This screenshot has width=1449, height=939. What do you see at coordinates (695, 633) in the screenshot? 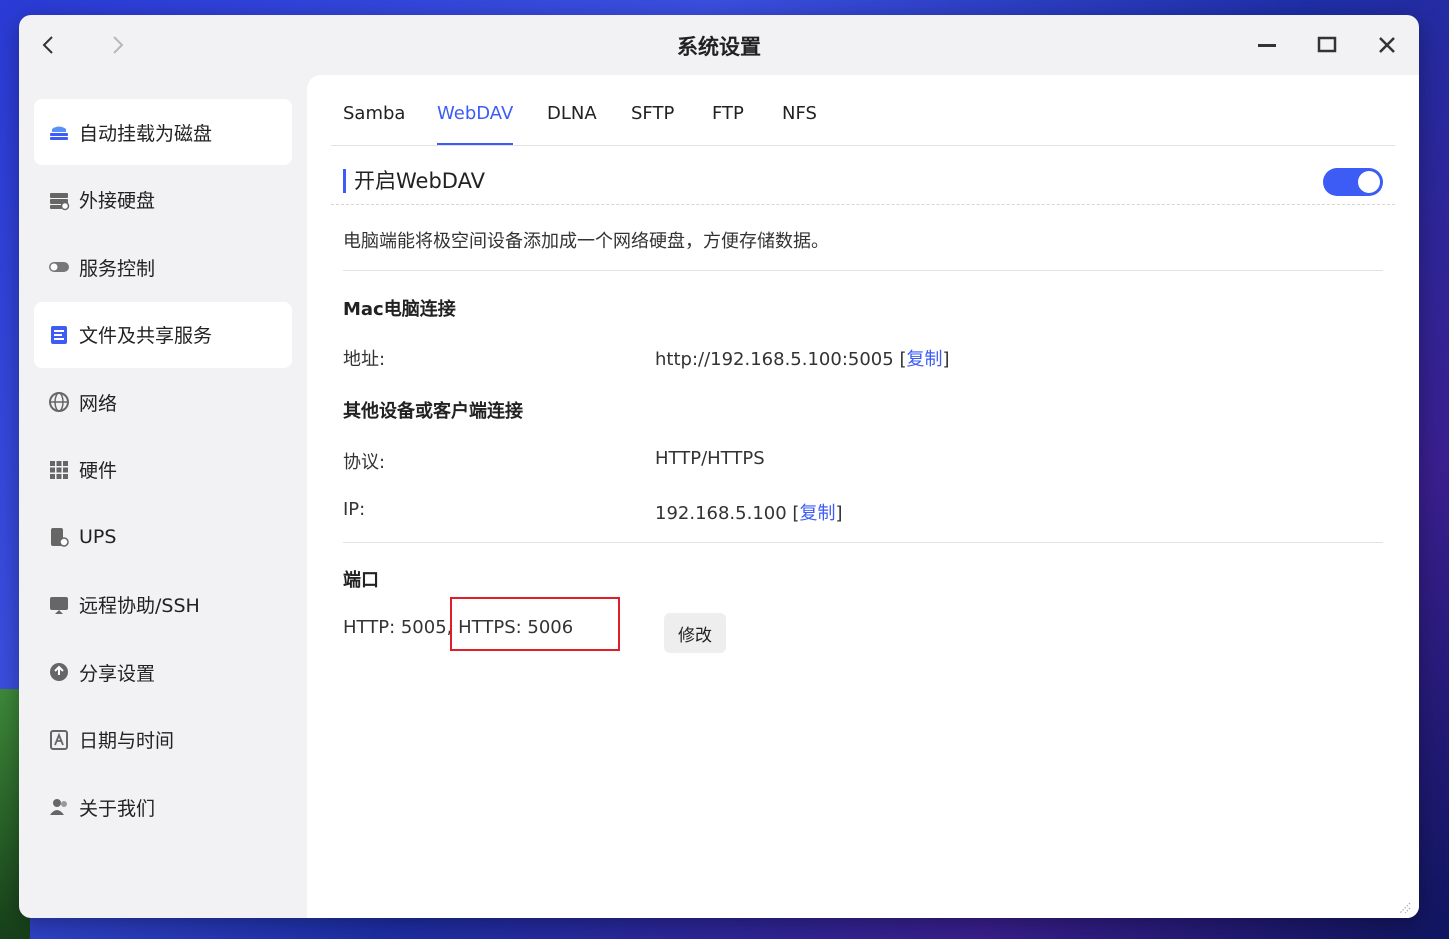
I see `edit-port-button: 修改` at bounding box center [695, 633].